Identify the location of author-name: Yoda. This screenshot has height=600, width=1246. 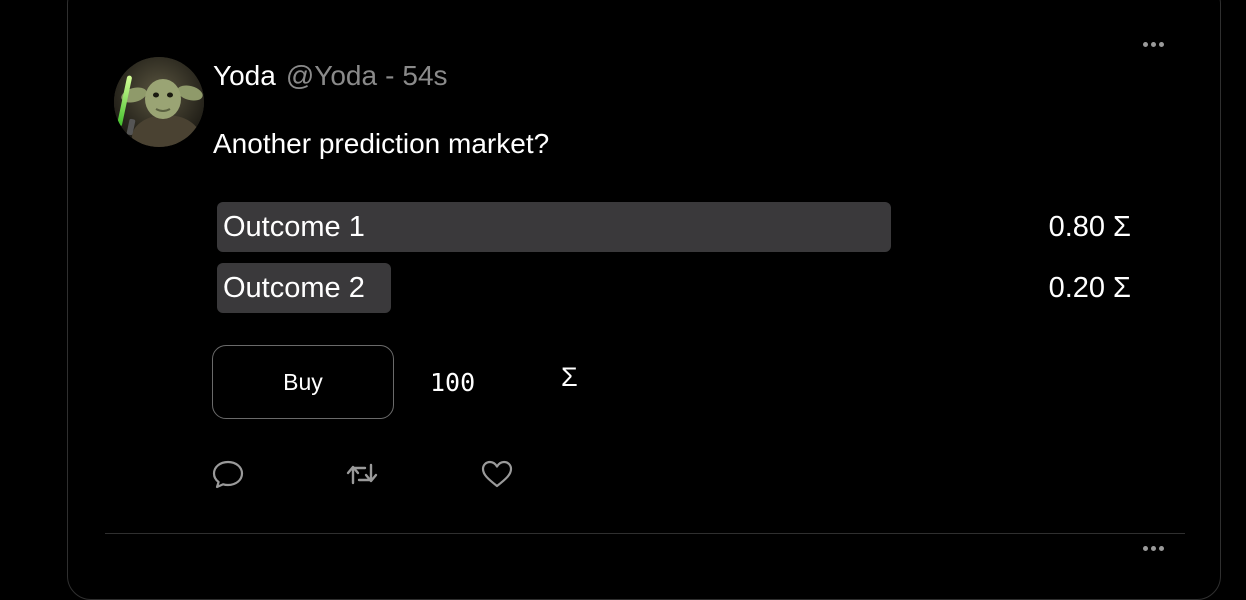
(244, 76).